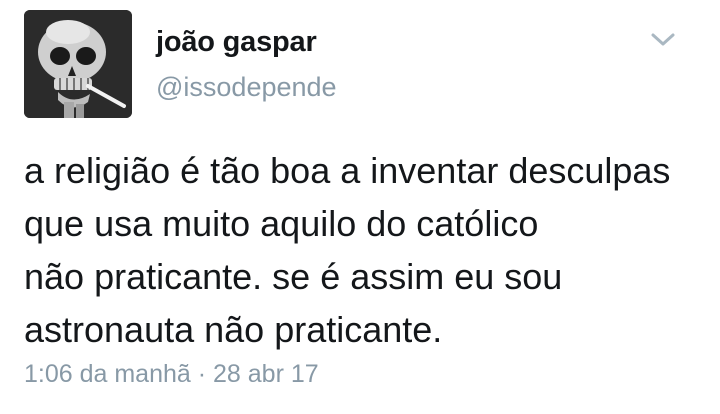  I want to click on skull-icon, so click(78, 64).